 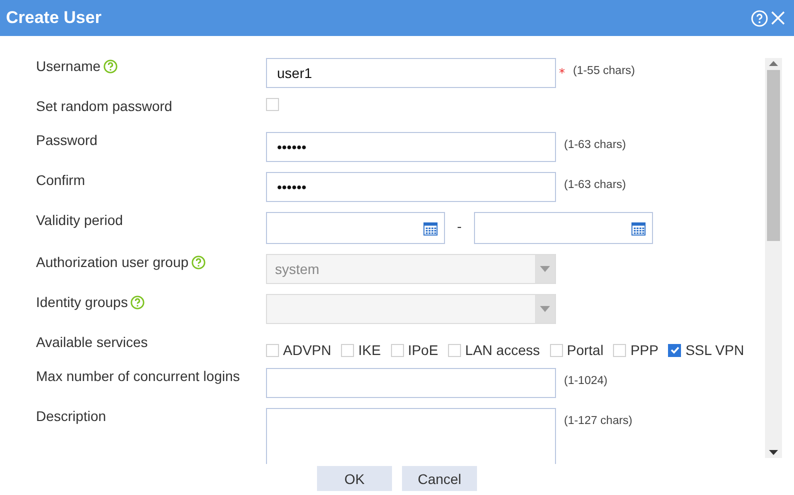 What do you see at coordinates (104, 106) in the screenshot?
I see `field-label: Set random password` at bounding box center [104, 106].